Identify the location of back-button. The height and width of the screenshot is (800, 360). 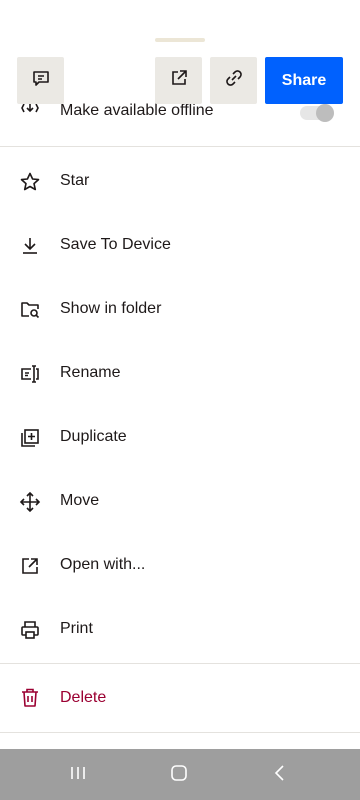
(280, 775).